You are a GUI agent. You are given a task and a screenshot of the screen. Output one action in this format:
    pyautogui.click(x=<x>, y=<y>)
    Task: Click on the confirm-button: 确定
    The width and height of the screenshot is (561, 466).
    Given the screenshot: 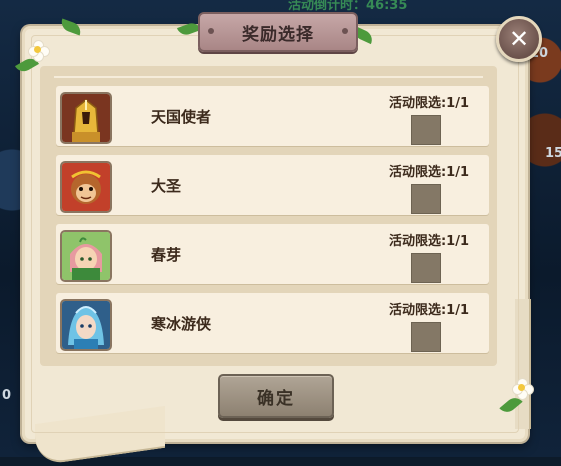 What is the action you would take?
    pyautogui.click(x=276, y=396)
    